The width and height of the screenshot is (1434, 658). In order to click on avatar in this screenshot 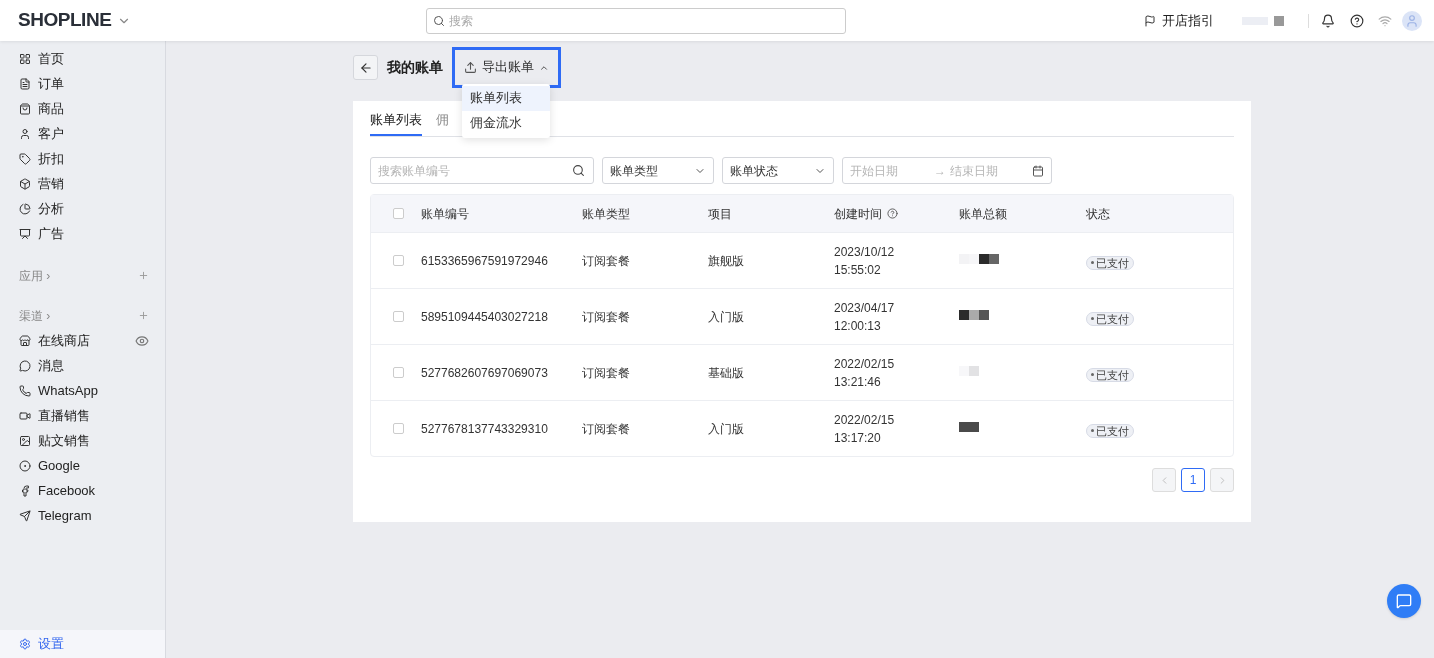, I will do `click(1412, 20)`.